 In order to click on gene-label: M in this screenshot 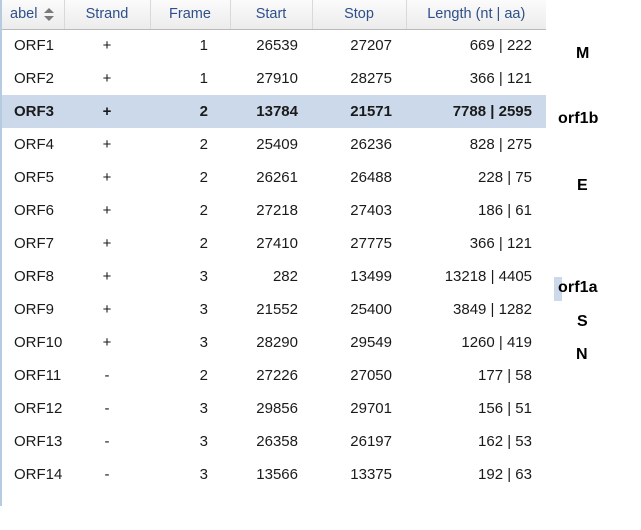, I will do `click(583, 53)`.